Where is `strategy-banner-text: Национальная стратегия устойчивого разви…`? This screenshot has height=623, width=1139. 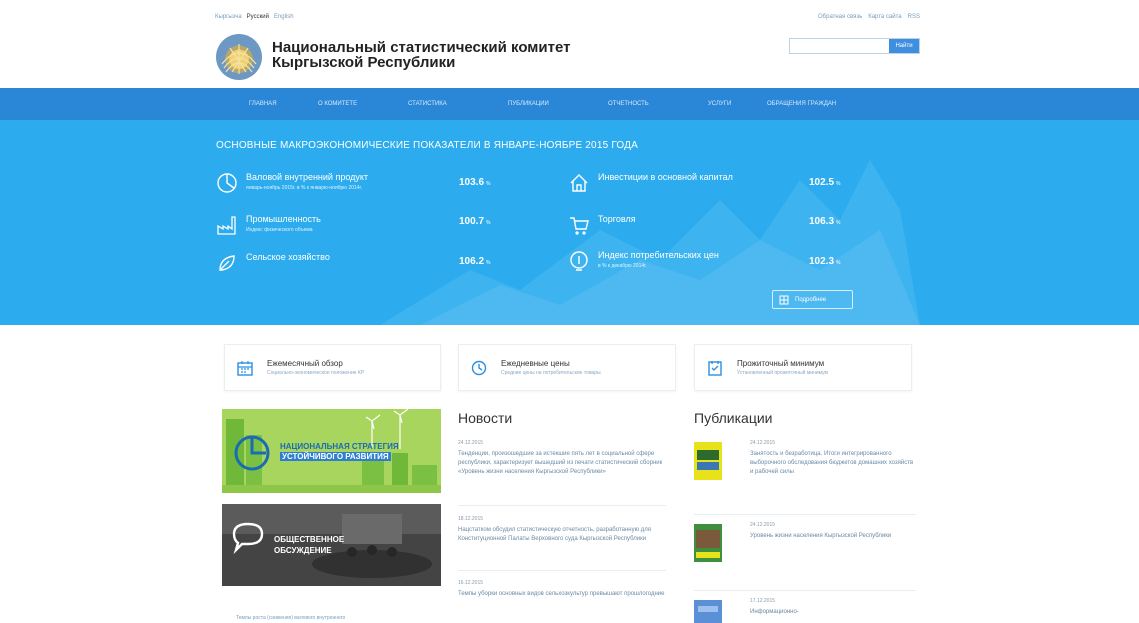
strategy-banner-text: Национальная стратегия устойчивого разви… is located at coordinates (339, 451).